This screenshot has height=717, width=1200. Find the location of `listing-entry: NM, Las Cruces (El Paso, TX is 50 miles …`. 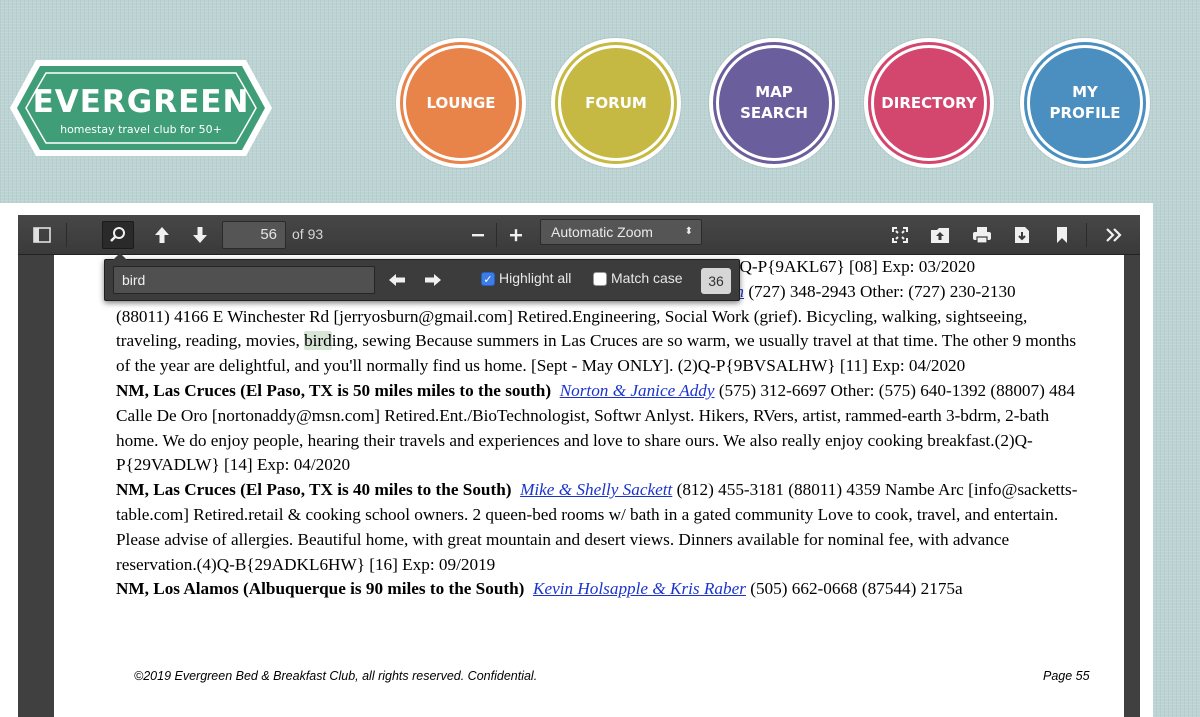

listing-entry: NM, Las Cruces (El Paso, TX is 50 miles … is located at coordinates (595, 427).